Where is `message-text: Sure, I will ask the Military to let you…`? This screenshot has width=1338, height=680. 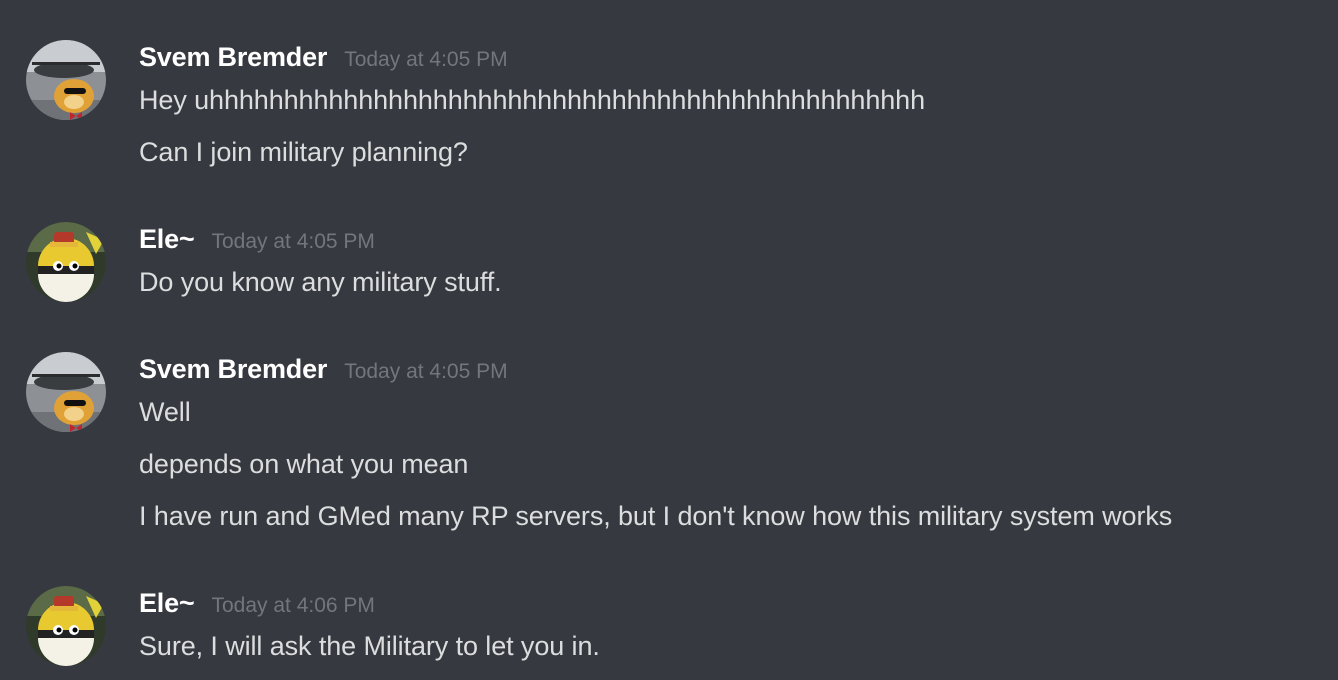
message-text: Sure, I will ask the Military to let you… is located at coordinates (369, 646).